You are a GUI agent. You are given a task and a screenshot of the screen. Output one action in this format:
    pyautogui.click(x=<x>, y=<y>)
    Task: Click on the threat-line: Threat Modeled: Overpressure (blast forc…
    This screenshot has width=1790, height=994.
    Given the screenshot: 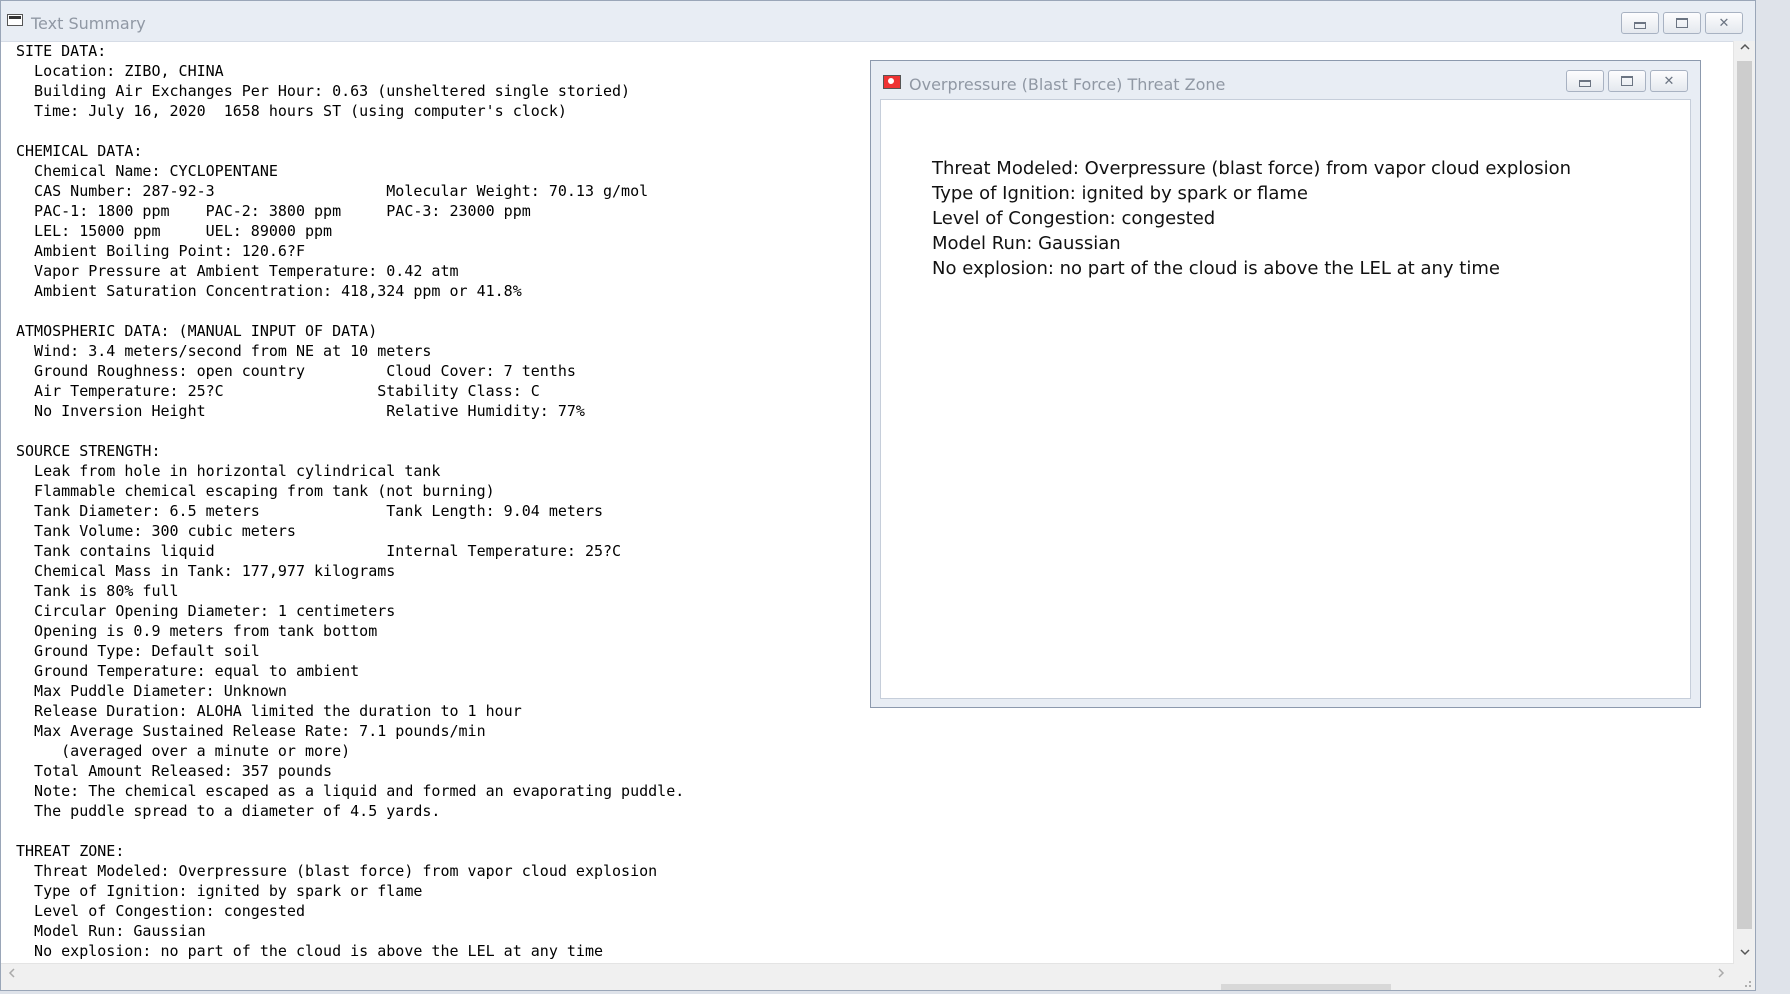 What is the action you would take?
    pyautogui.click(x=1252, y=168)
    